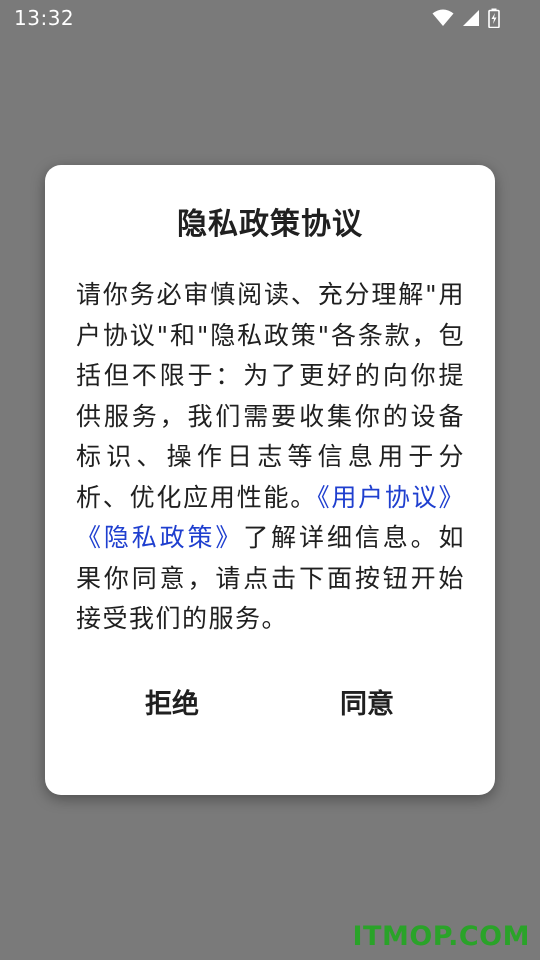 This screenshot has height=960, width=540. What do you see at coordinates (443, 18) in the screenshot?
I see `wifi-icon` at bounding box center [443, 18].